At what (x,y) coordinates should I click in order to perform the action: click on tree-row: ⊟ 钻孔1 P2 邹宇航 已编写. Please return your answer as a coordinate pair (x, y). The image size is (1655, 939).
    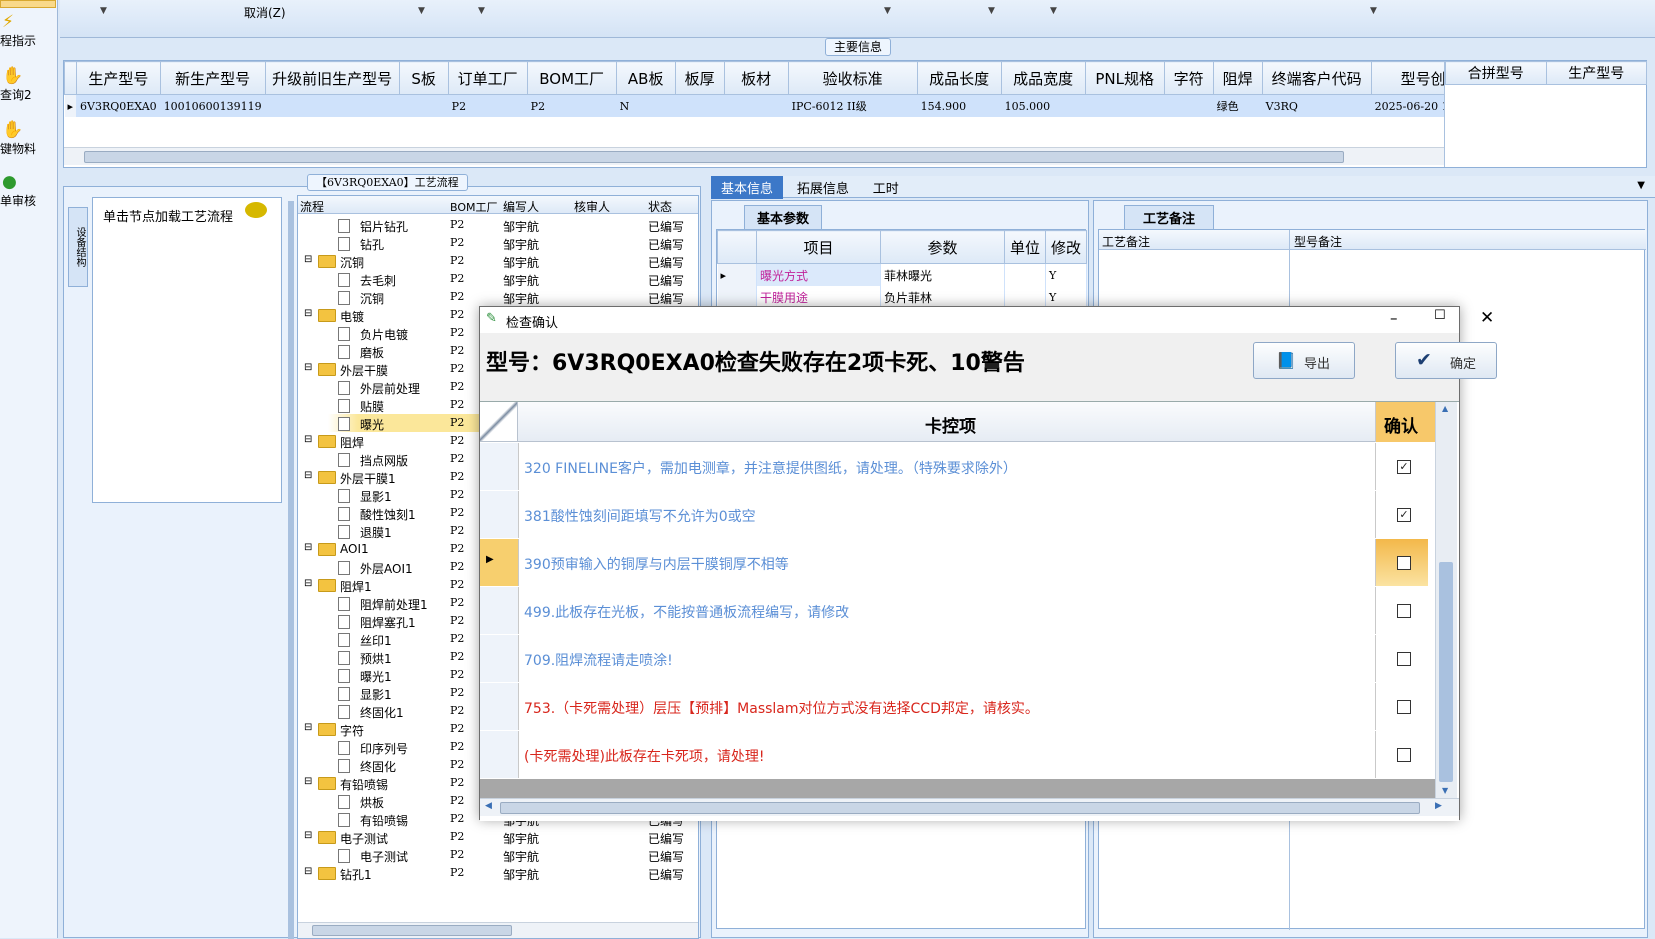
    Looking at the image, I should click on (495, 873).